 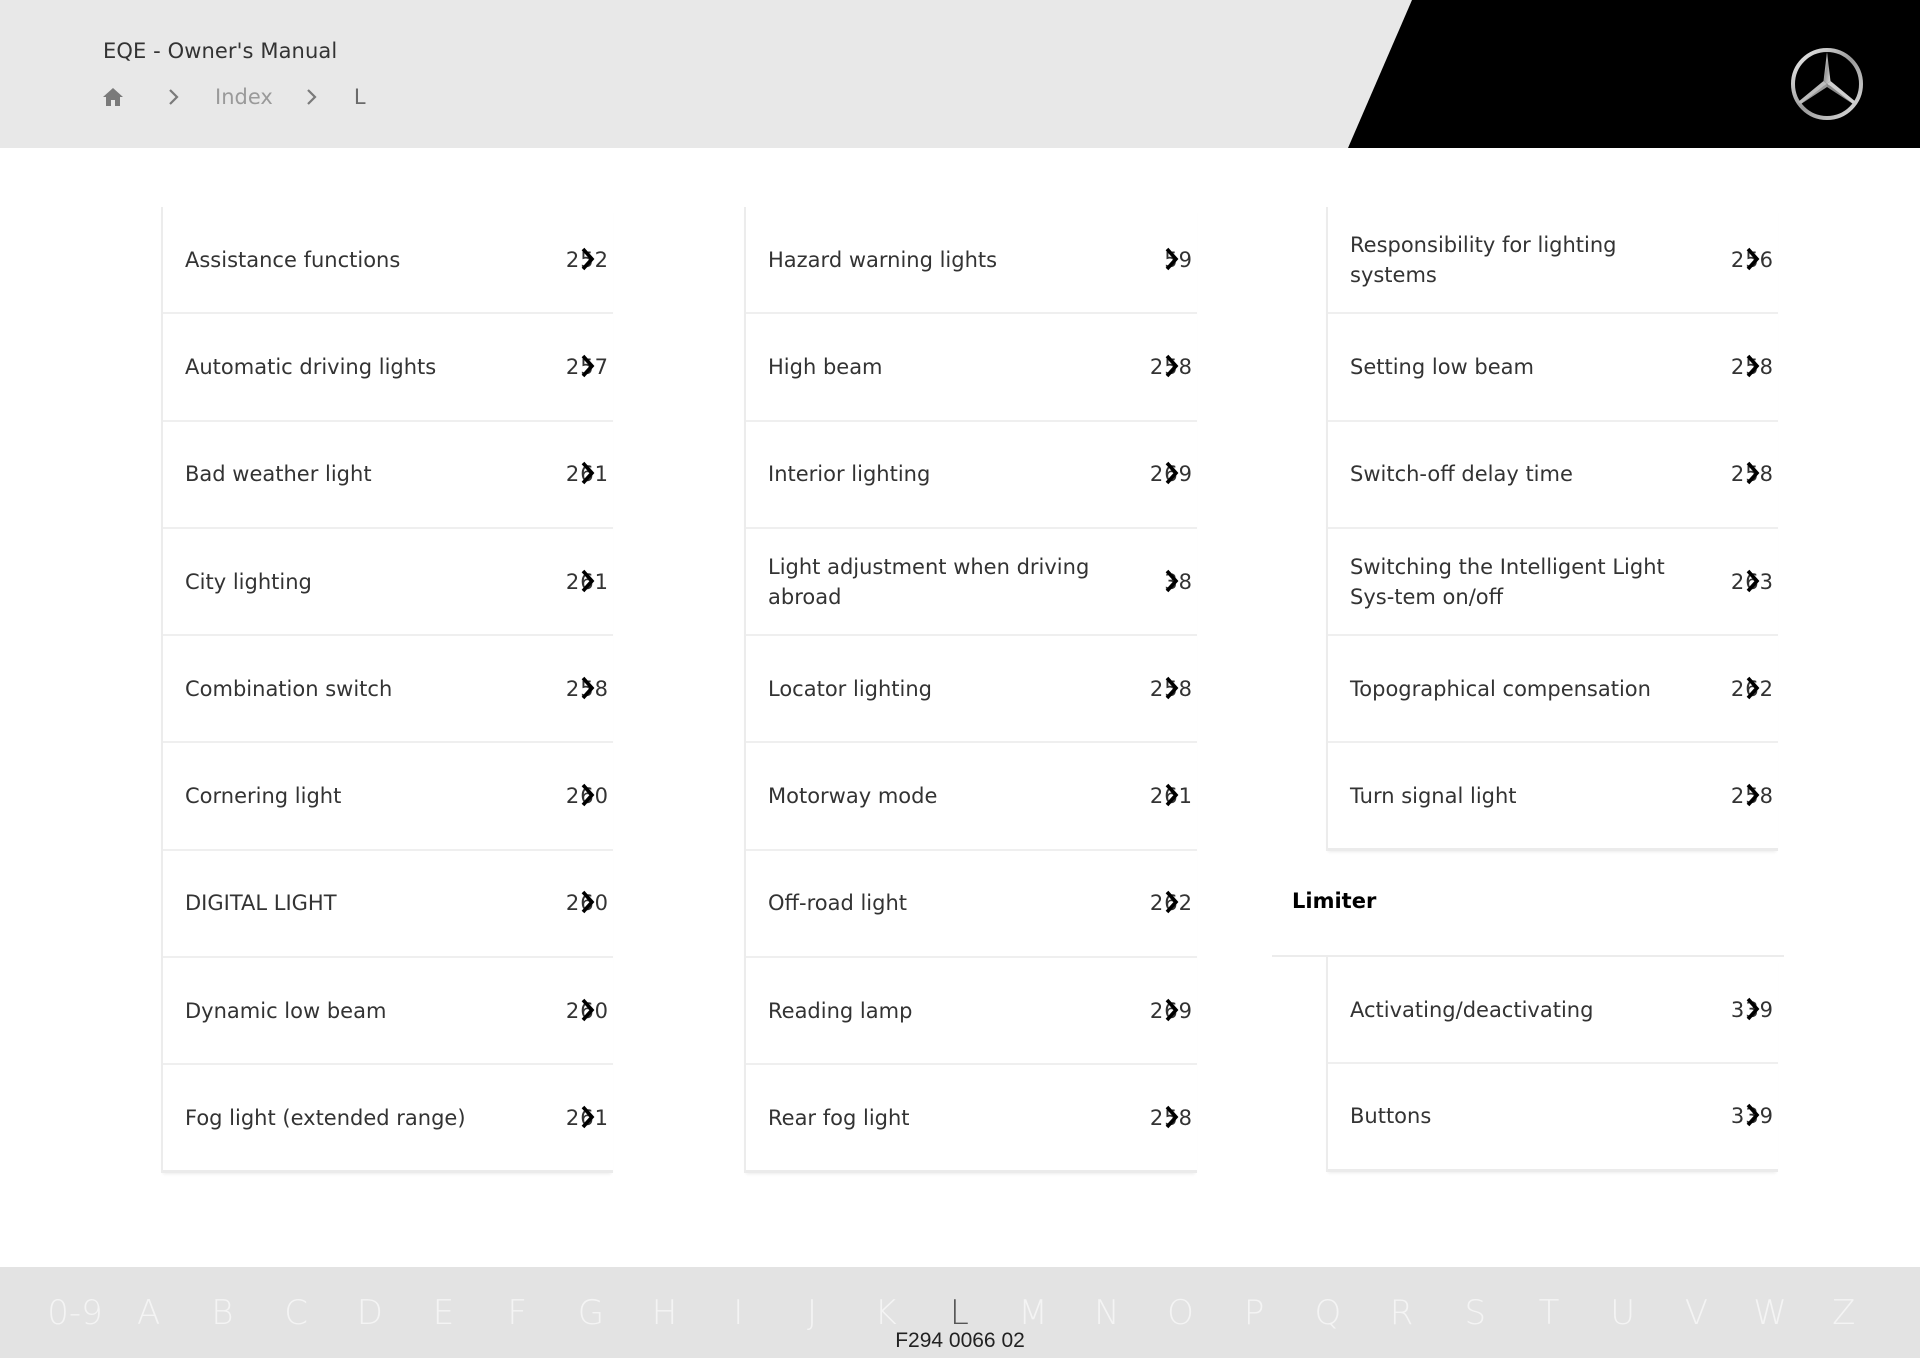 I want to click on index-entry-label: Setting low beam, so click(x=1442, y=366).